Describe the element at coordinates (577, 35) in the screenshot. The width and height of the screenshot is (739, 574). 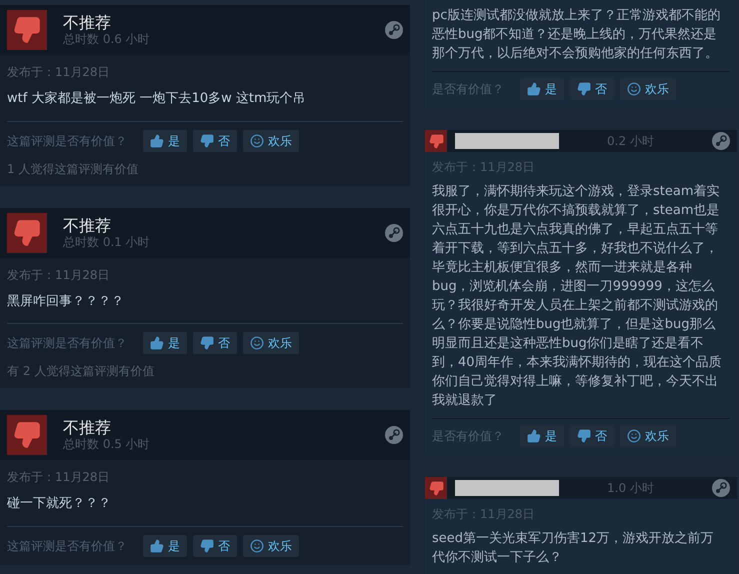
I see `review-text: pc版连测试都没做就放上来了？正常游戏都不能的恶性bug都不知道？还是晚上线的，万代果然还是那个万代，以后绝对不会预购他家的任何东西了。` at that location.